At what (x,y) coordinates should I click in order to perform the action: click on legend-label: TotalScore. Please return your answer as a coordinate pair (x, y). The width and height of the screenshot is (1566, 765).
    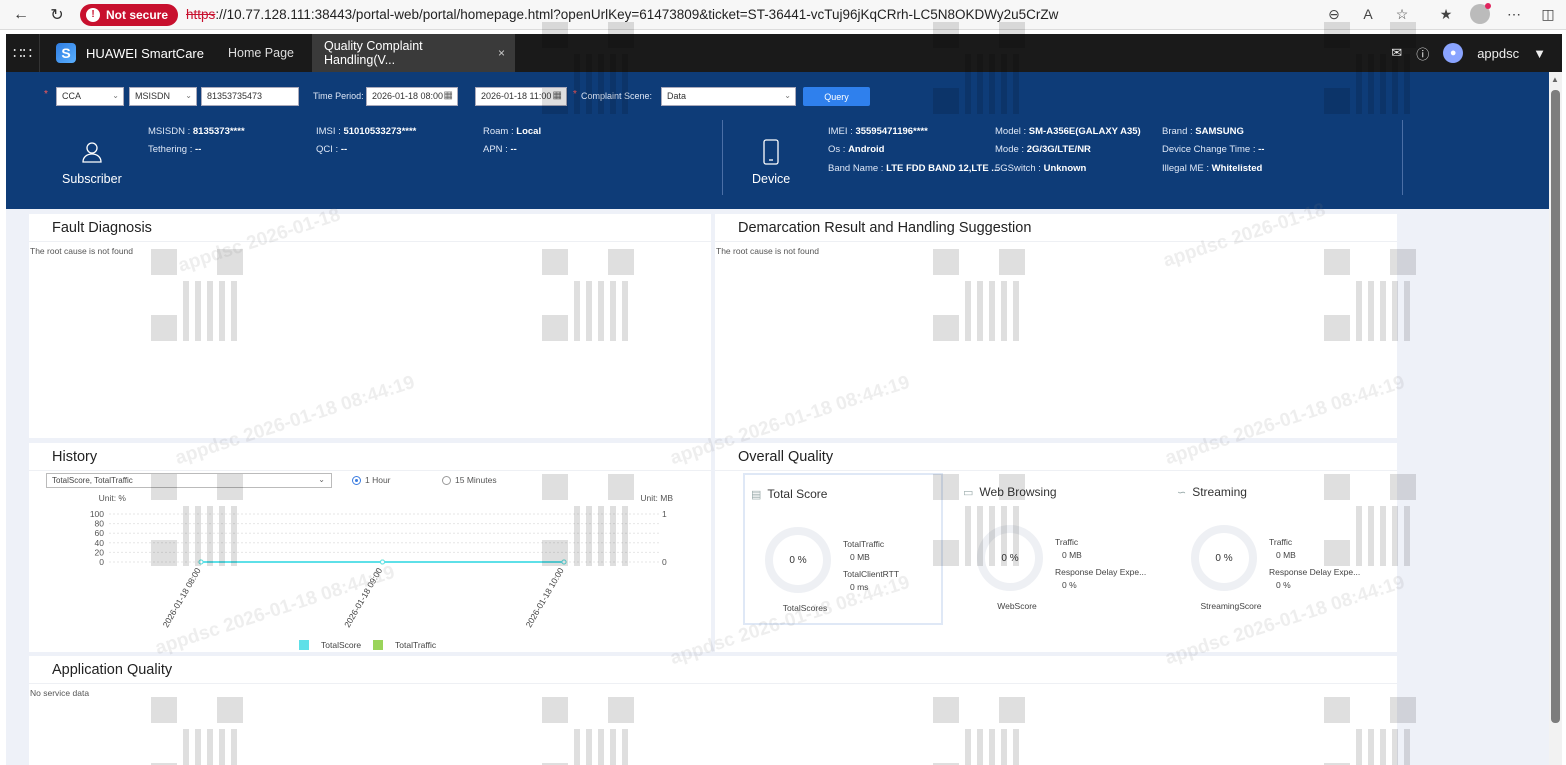
    Looking at the image, I should click on (341, 645).